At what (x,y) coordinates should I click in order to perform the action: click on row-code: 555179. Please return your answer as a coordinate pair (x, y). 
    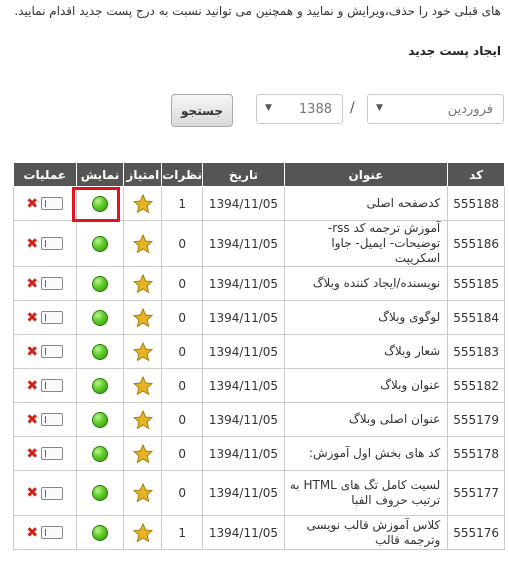
    Looking at the image, I should click on (476, 419).